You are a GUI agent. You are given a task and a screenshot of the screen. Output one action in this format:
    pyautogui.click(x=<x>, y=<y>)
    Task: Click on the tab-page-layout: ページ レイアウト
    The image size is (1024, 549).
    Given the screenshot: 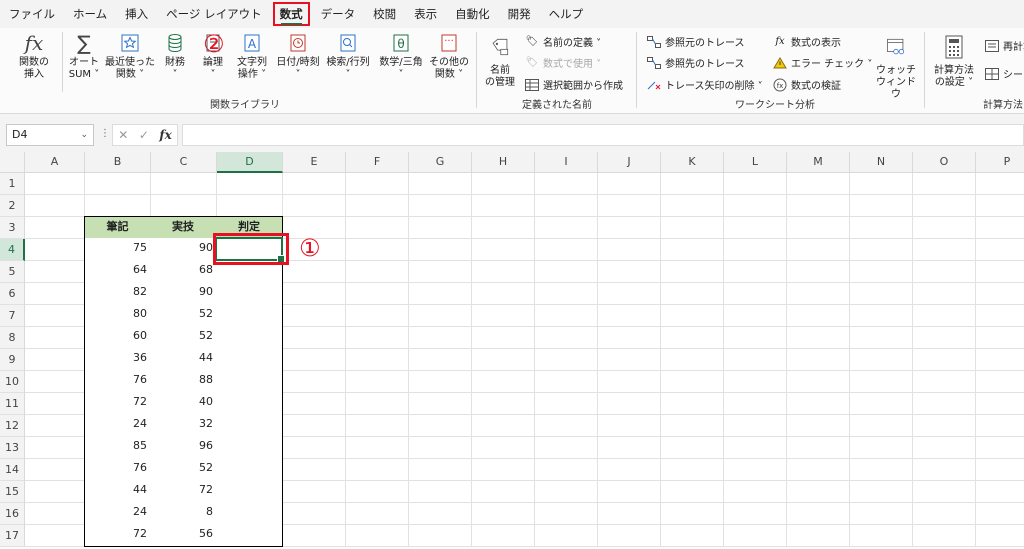 What is the action you would take?
    pyautogui.click(x=213, y=14)
    